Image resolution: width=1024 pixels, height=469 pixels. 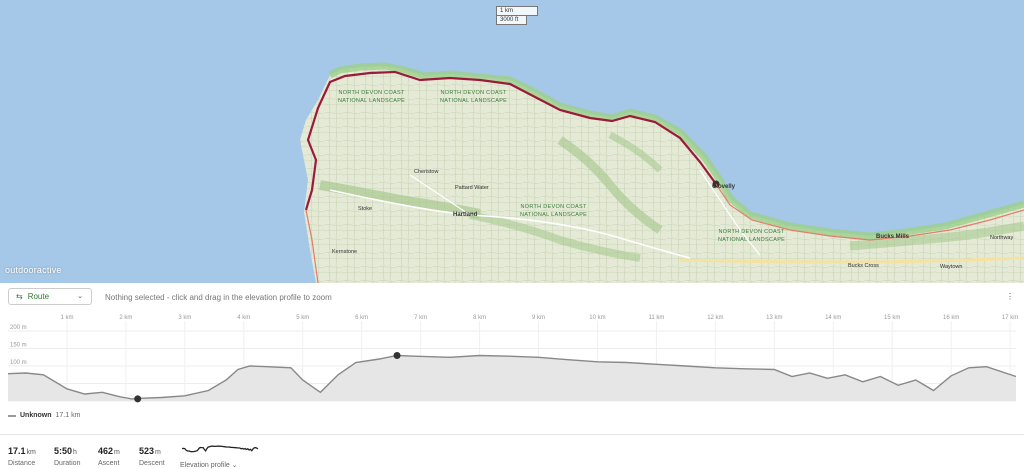 What do you see at coordinates (302, 318) in the screenshot?
I see `x-tick-label: 5 km` at bounding box center [302, 318].